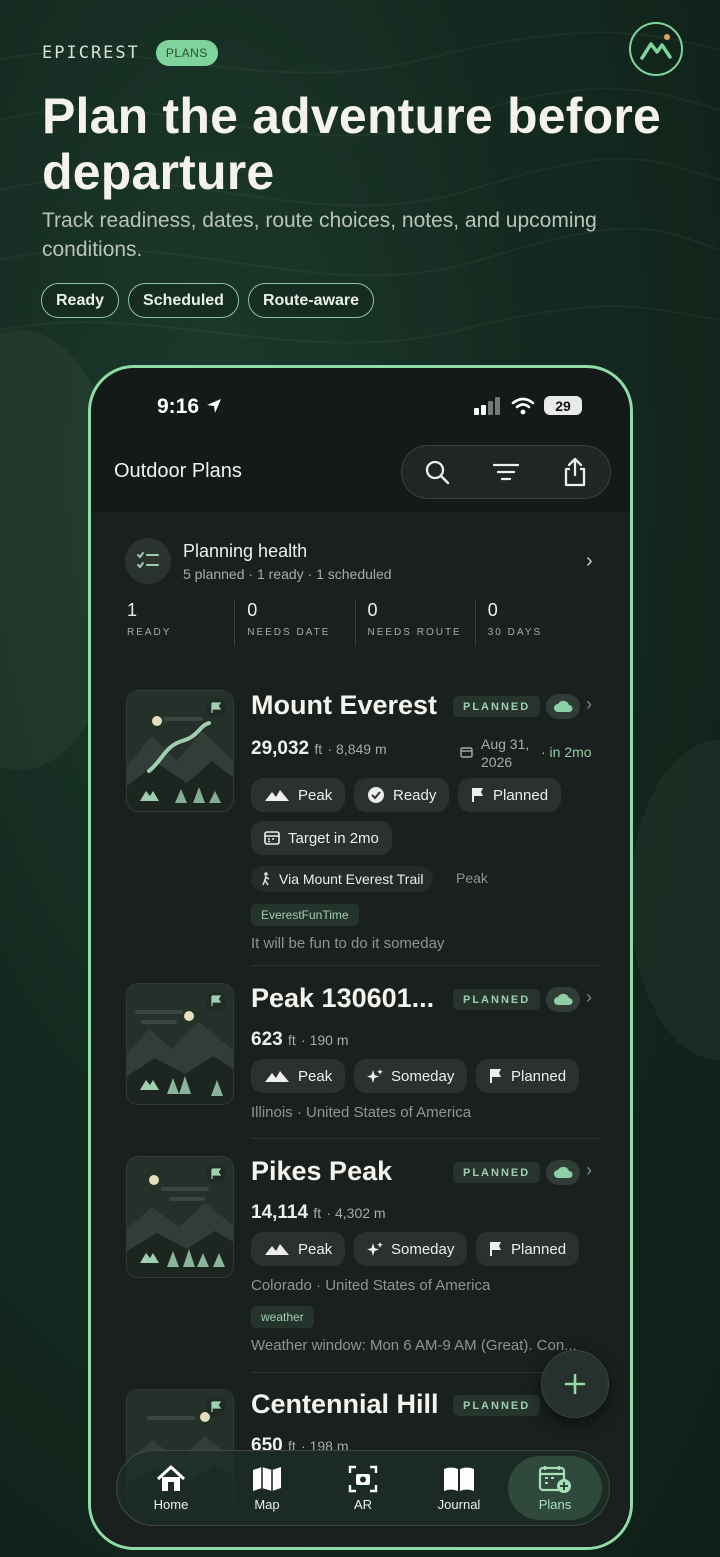 The width and height of the screenshot is (720, 1557). I want to click on plus-icon, so click(575, 1384).